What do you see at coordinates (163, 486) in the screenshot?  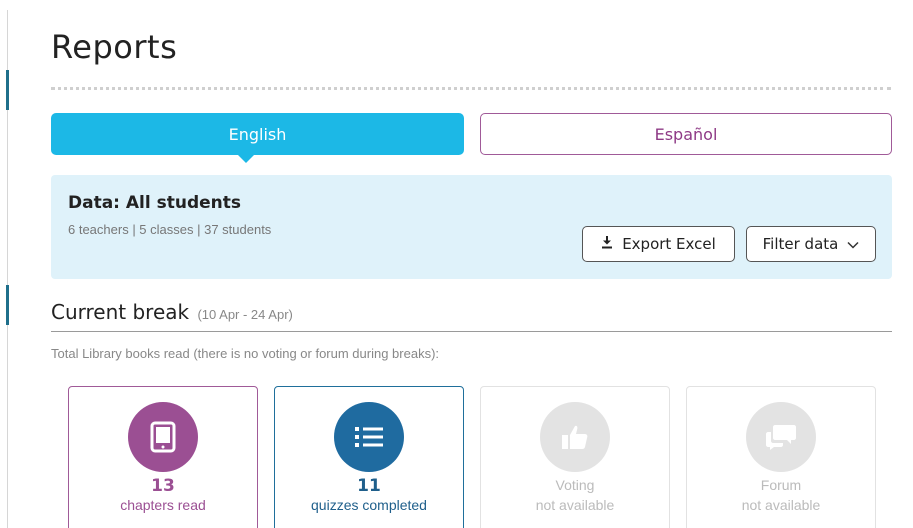 I see `stat-value: 13` at bounding box center [163, 486].